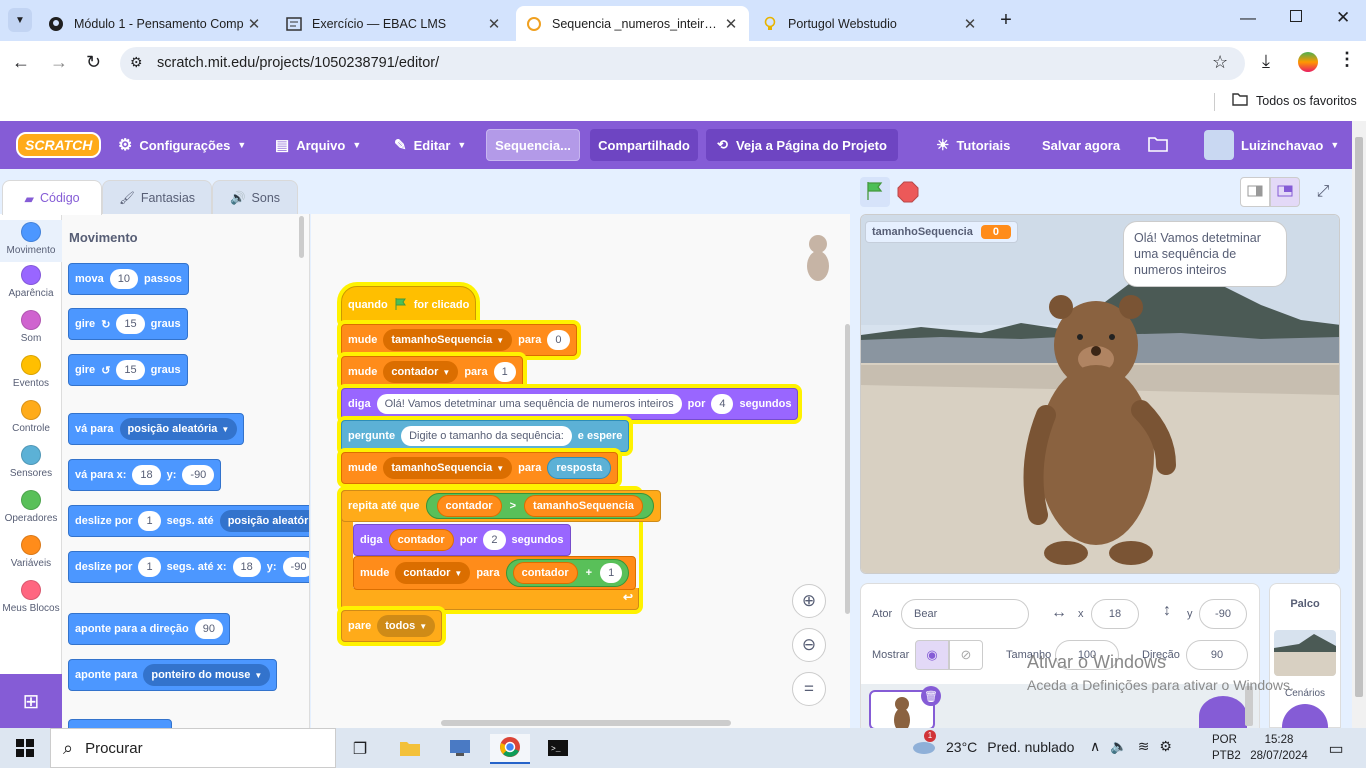 Image resolution: width=1366 pixels, height=768 pixels. Describe the element at coordinates (1131, 746) in the screenshot. I see `system-tray: ∧ 🔈 ≋ ⚙` at that location.